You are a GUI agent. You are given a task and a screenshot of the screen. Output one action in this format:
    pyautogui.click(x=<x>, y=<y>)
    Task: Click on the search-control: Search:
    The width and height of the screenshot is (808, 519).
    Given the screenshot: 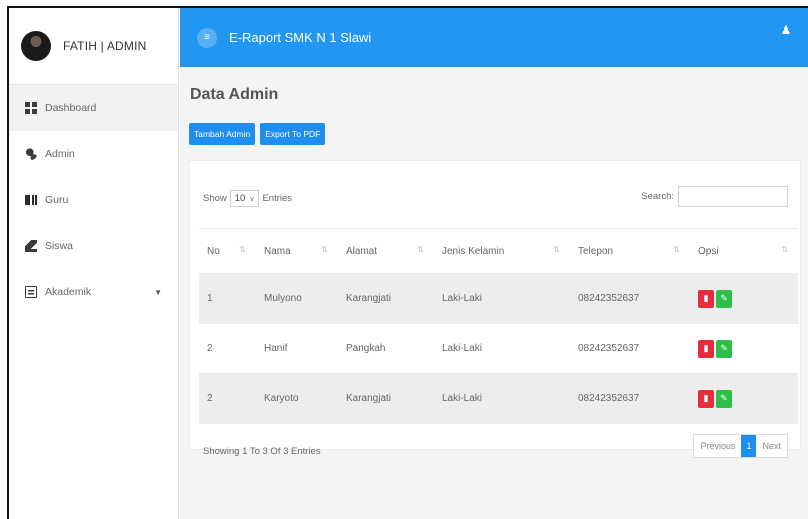 What is the action you would take?
    pyautogui.click(x=714, y=196)
    